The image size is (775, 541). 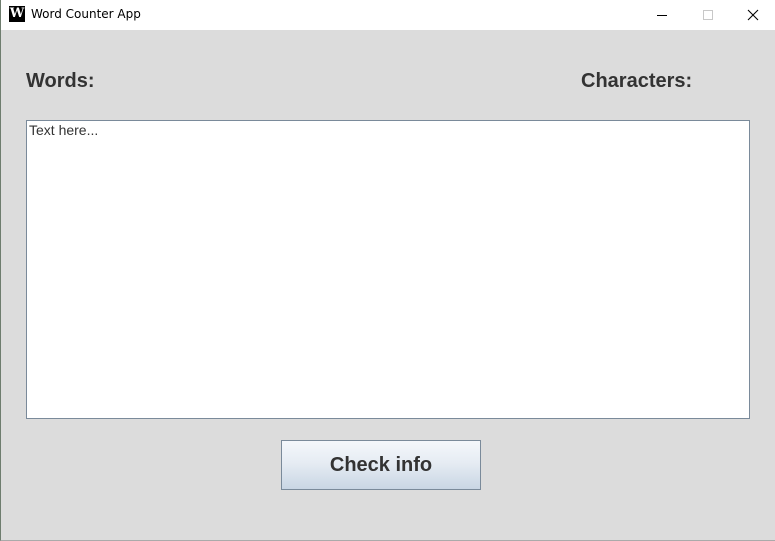 I want to click on maximize-button, so click(x=708, y=15).